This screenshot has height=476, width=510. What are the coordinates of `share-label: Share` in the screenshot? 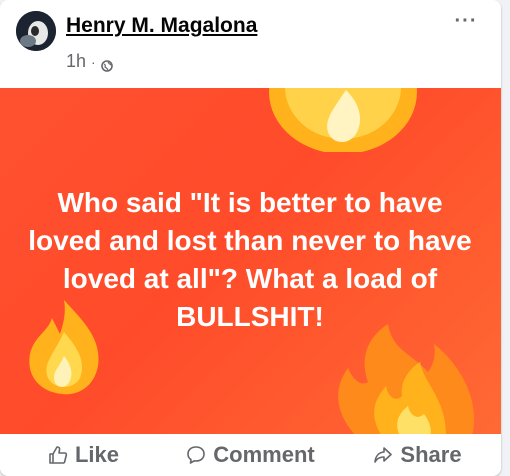 It's located at (431, 454).